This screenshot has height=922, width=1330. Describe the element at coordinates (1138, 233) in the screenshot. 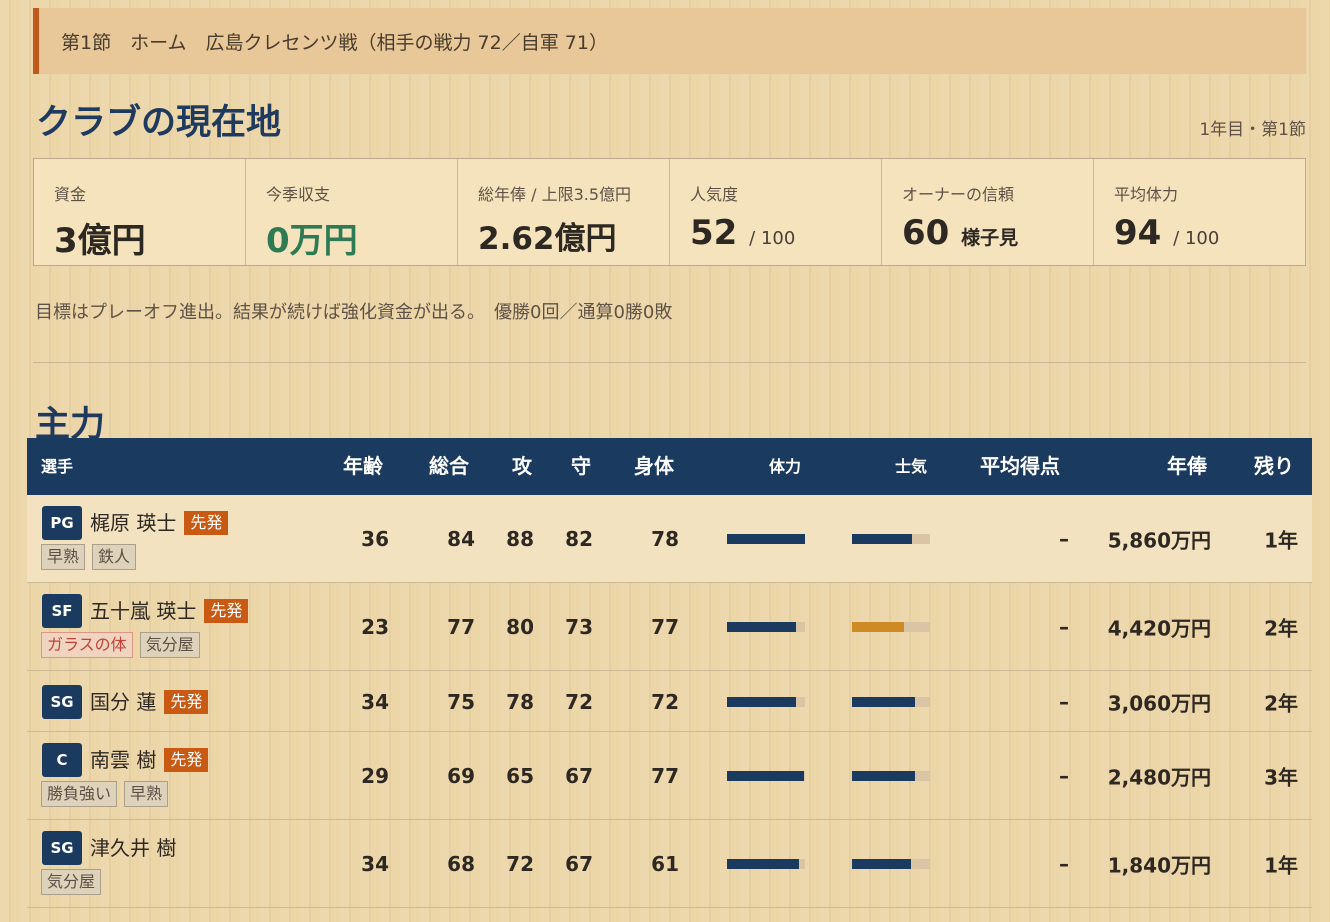

I see `stat-number: 94` at that location.